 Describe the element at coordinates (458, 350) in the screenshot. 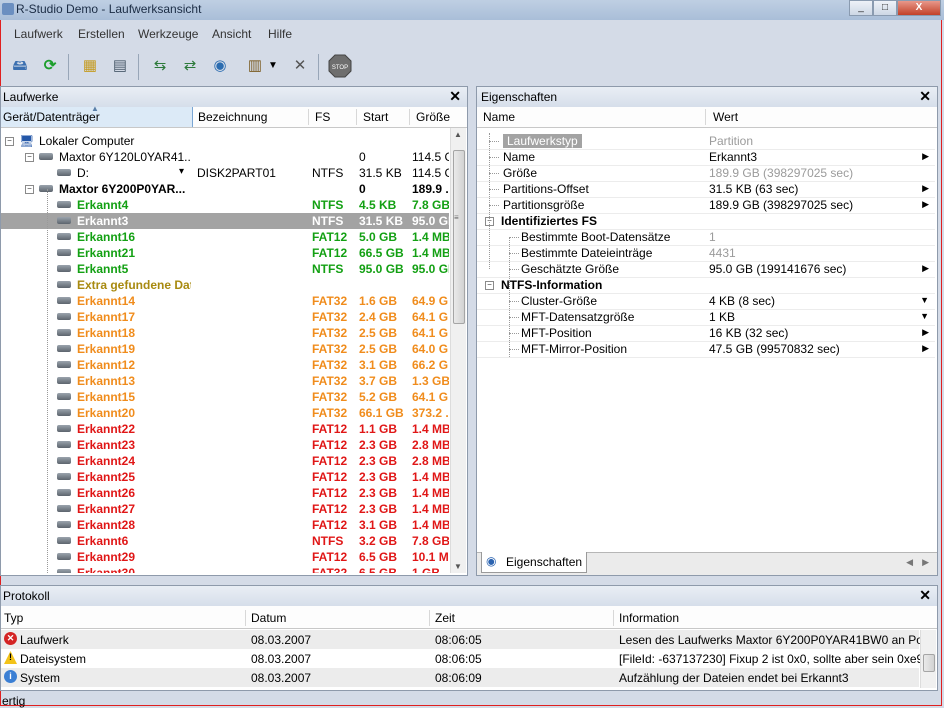

I see `drives-scrollbar: ▲ ≡ ▼` at that location.